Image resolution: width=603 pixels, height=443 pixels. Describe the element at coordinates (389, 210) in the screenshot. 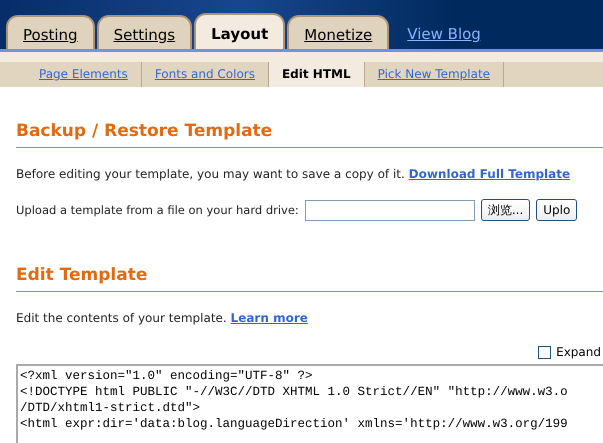

I see `file-input-field` at that location.